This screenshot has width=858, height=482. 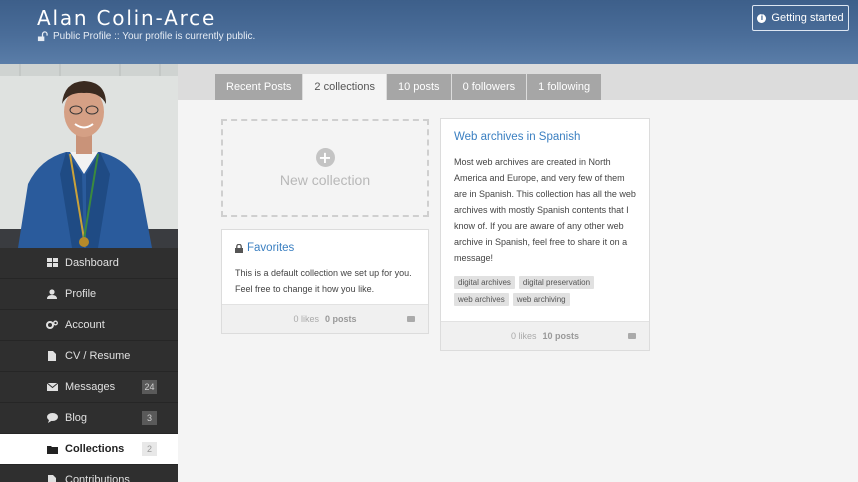 I want to click on sidebar-item-contributions: Contributions, so click(x=89, y=473).